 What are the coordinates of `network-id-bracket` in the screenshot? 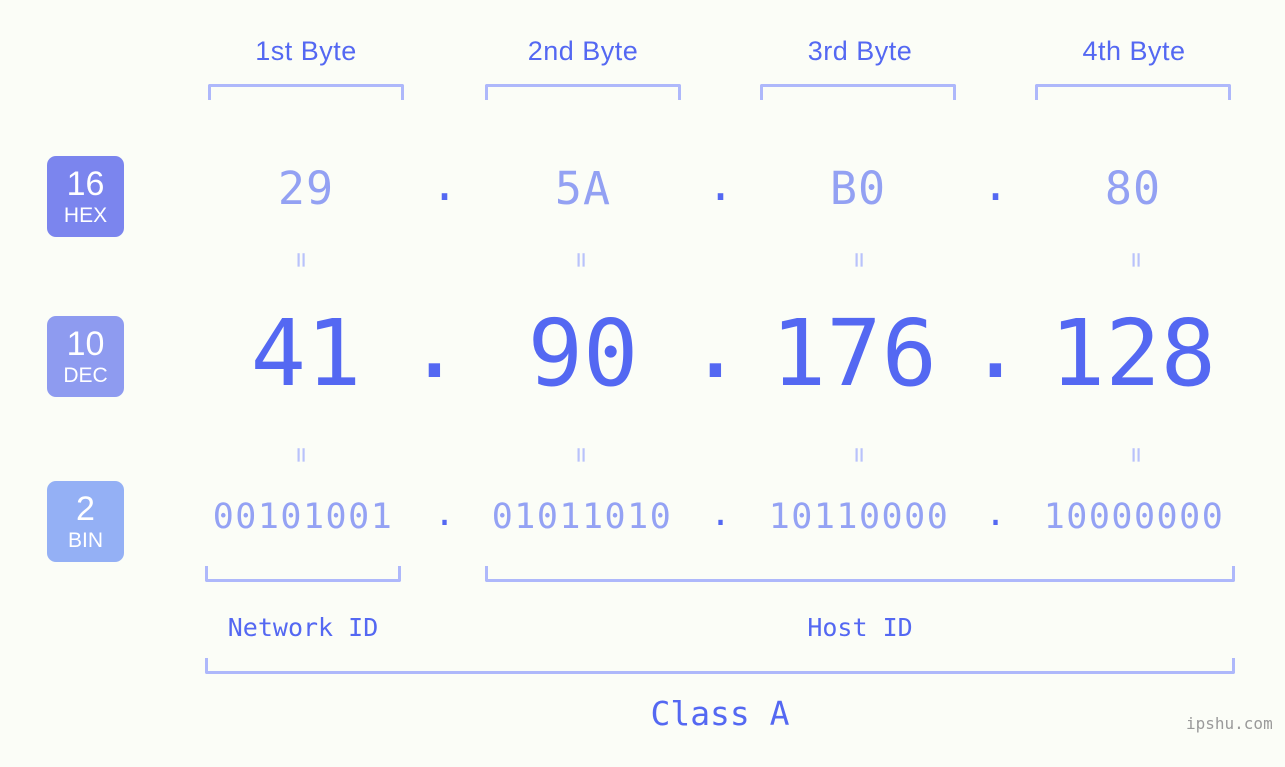 It's located at (303, 574).